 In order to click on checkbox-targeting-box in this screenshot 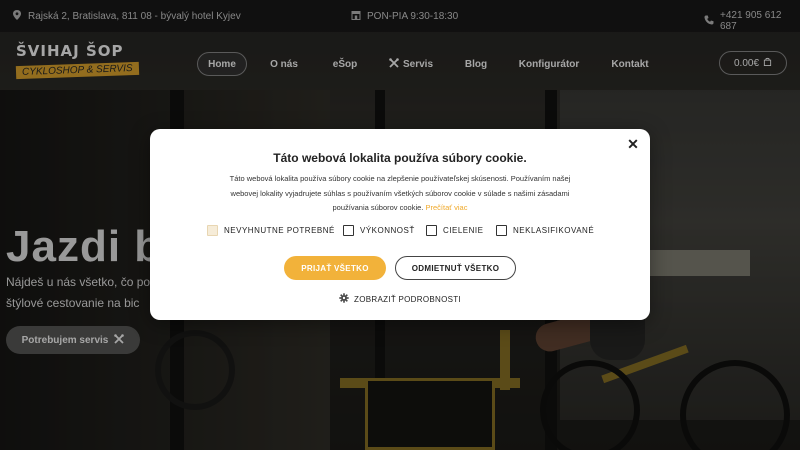, I will do `click(431, 230)`.